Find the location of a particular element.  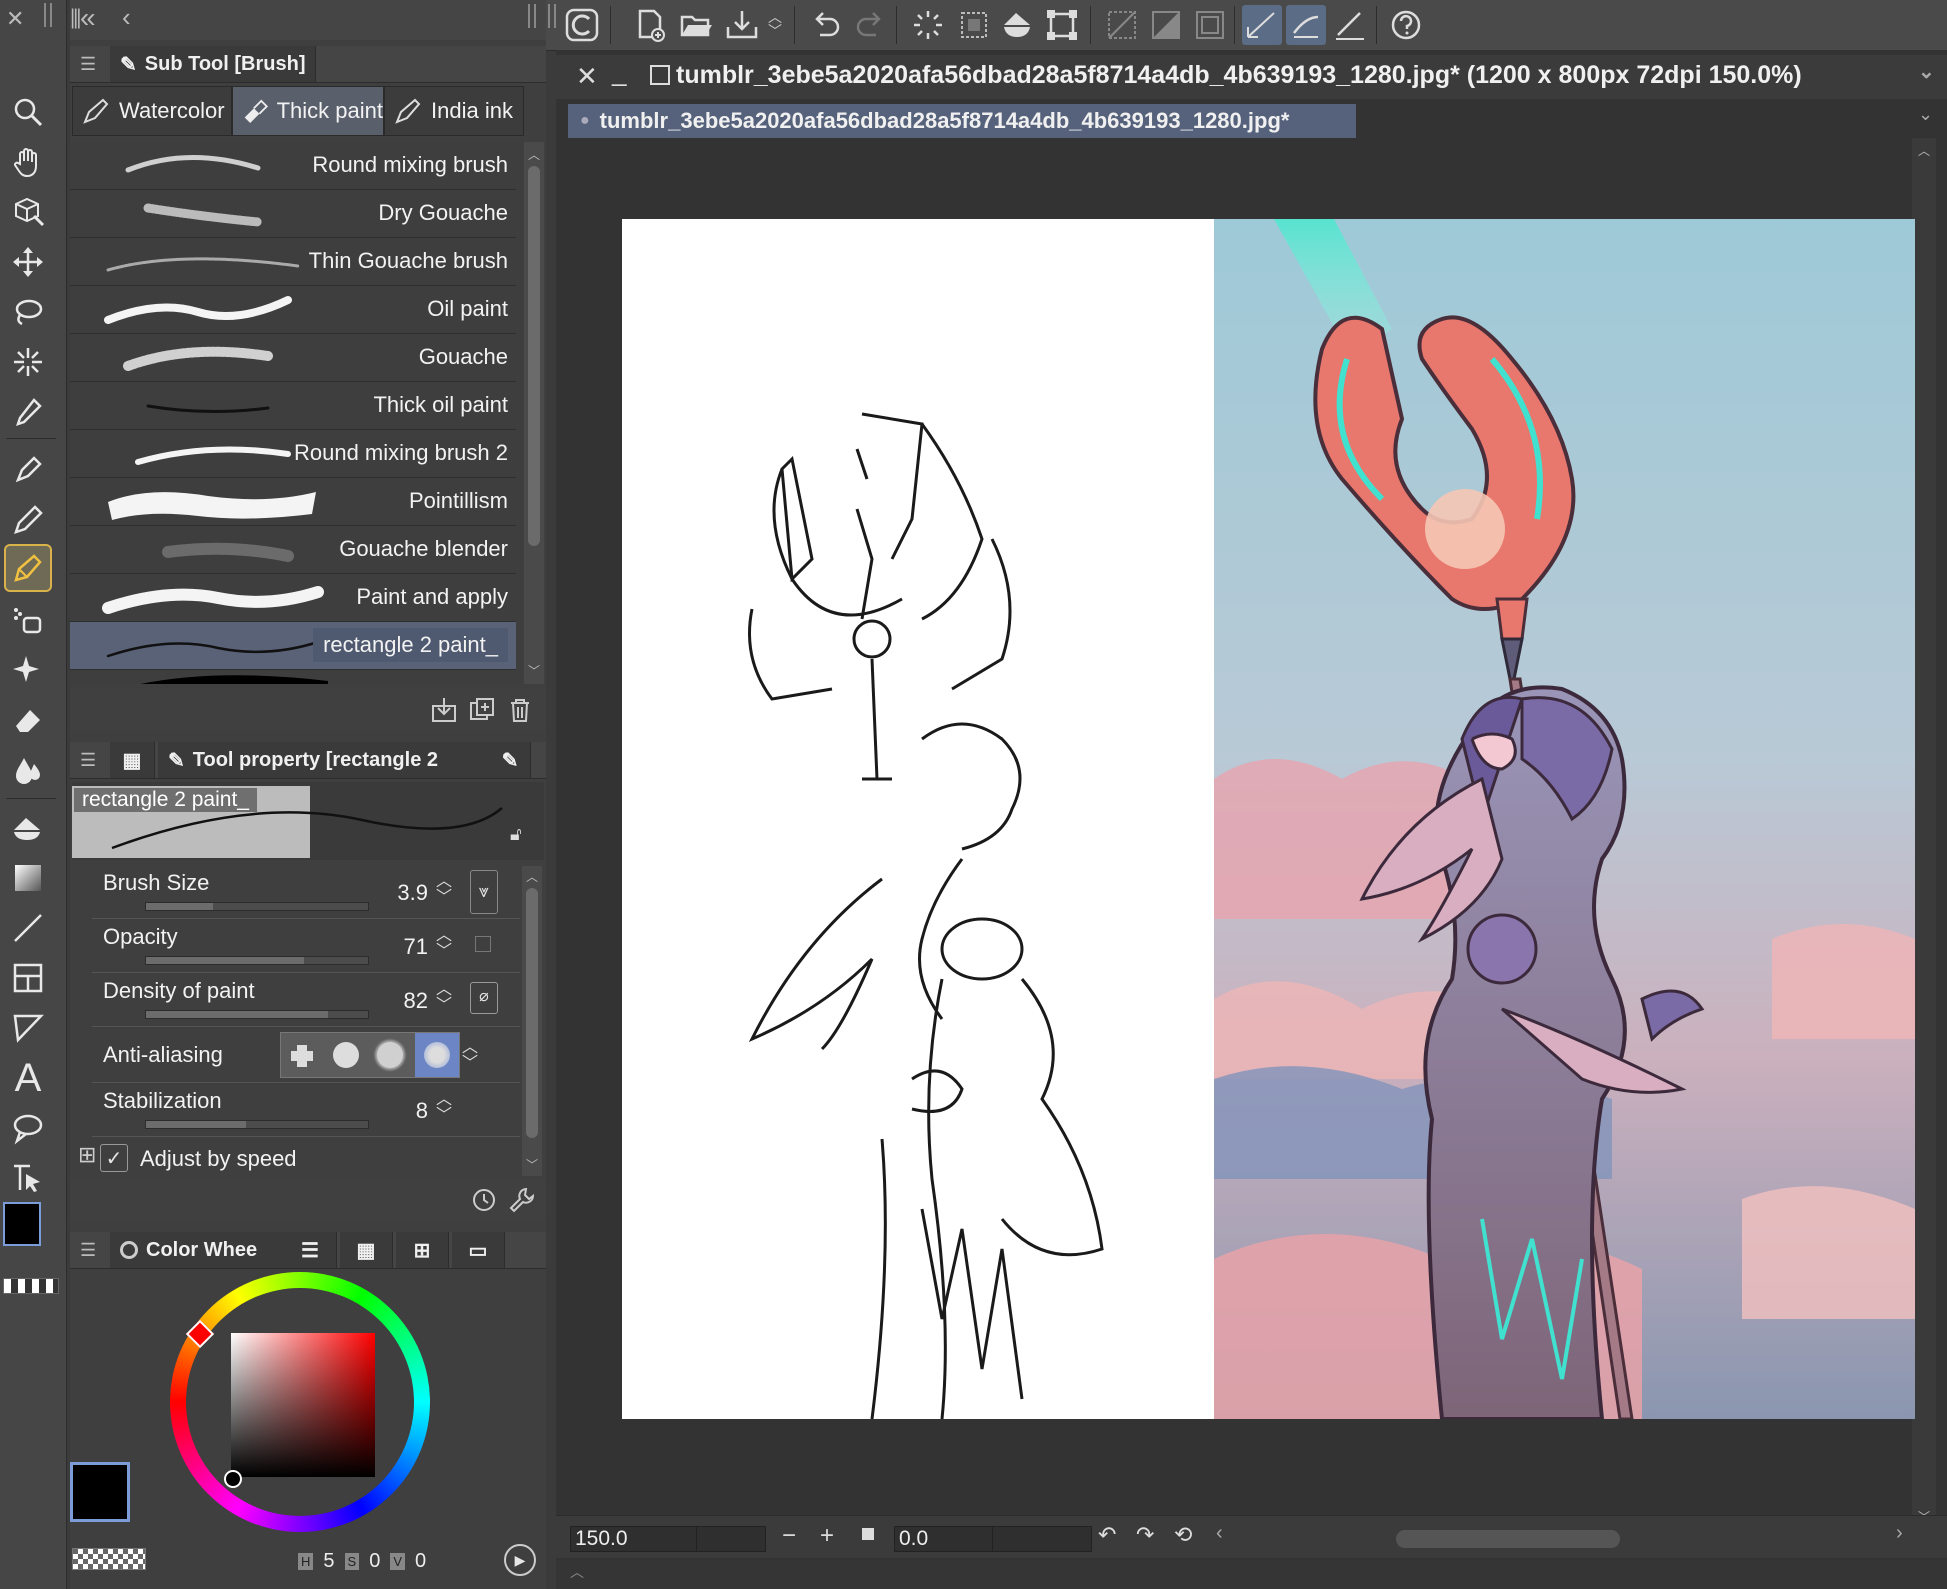

tab-color-slider: ☰ is located at coordinates (310, 1250).